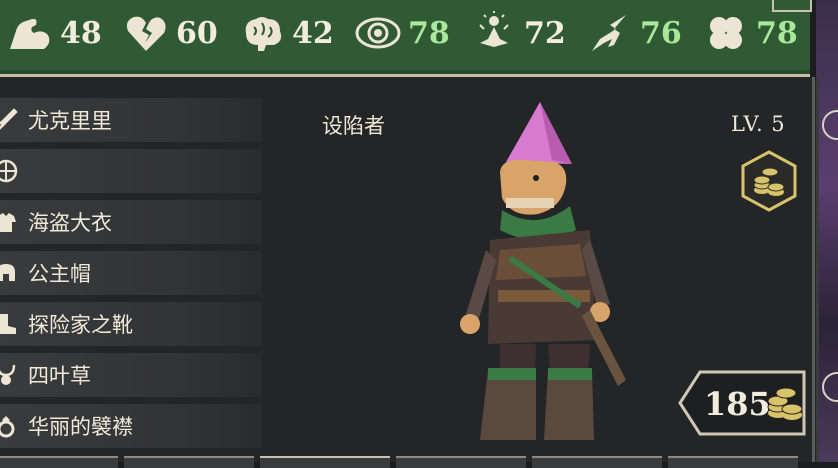  I want to click on equipment-slot-label: 尤克里里, so click(70, 121).